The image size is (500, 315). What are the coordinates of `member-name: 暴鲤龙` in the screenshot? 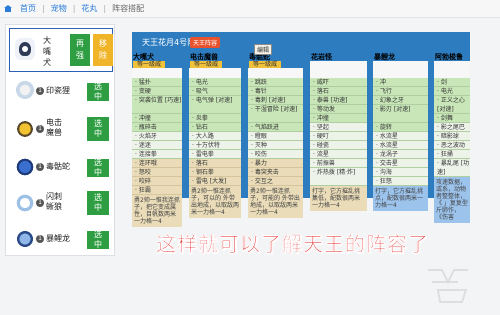 It's located at (384, 57).